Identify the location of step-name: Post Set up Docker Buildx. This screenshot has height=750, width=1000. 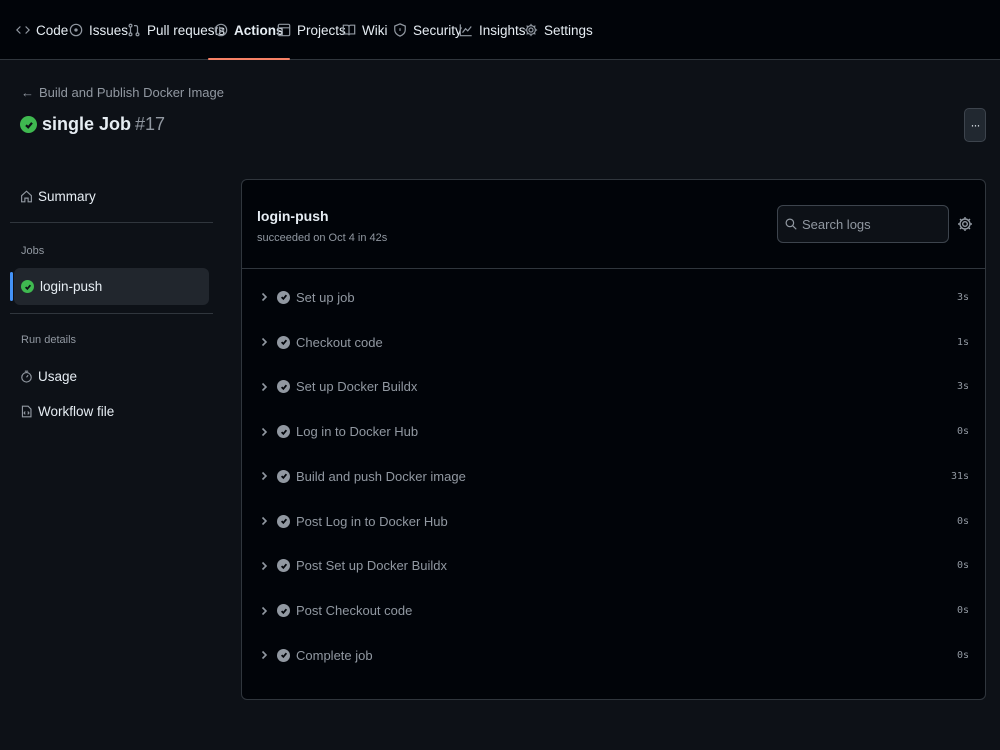
(372, 566).